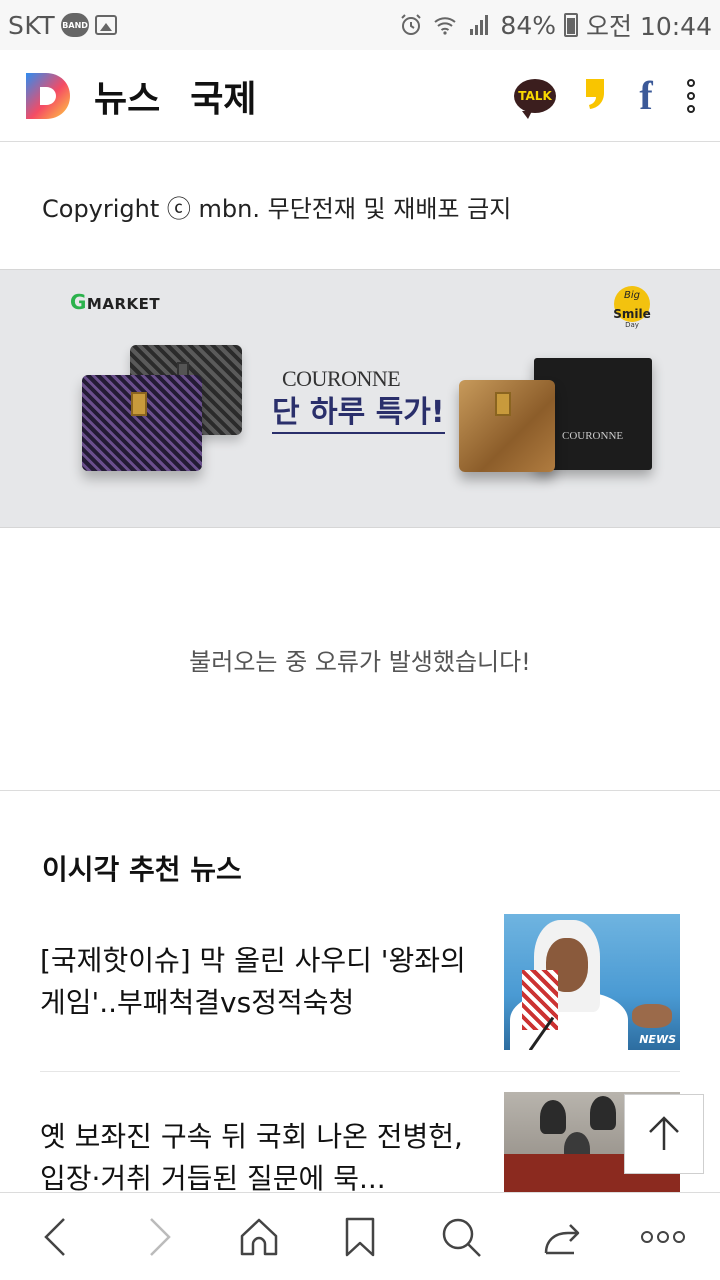 The width and height of the screenshot is (720, 1280). Describe the element at coordinates (123, 304) in the screenshot. I see `gmarket-logo-text: MARKET` at that location.